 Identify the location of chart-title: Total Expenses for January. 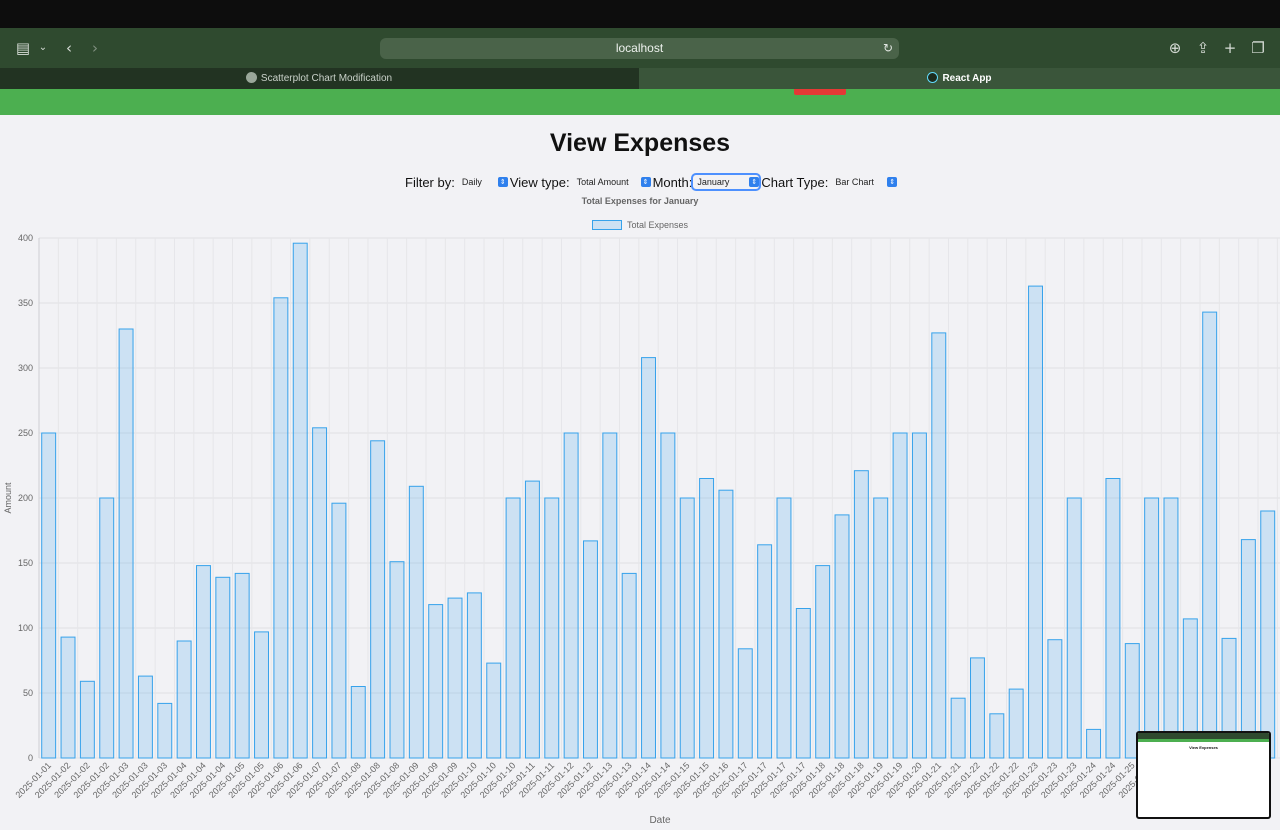
(640, 201).